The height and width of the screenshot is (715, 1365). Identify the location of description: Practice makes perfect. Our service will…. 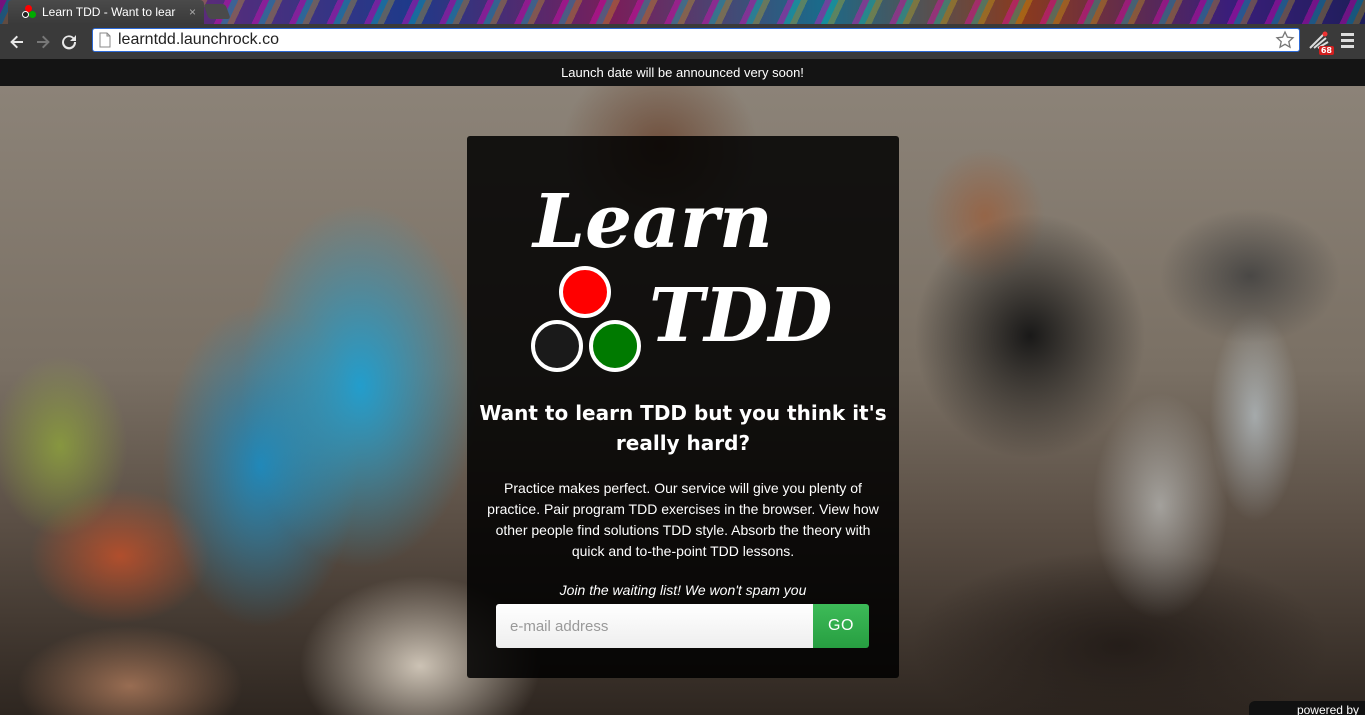
(683, 519).